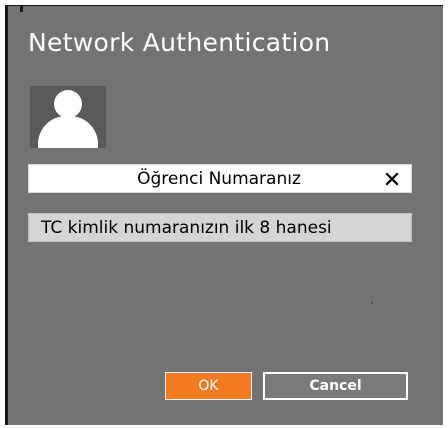 Image resolution: width=448 pixels, height=428 pixels. Describe the element at coordinates (179, 42) in the screenshot. I see `dialog-title: Network Authentication` at that location.